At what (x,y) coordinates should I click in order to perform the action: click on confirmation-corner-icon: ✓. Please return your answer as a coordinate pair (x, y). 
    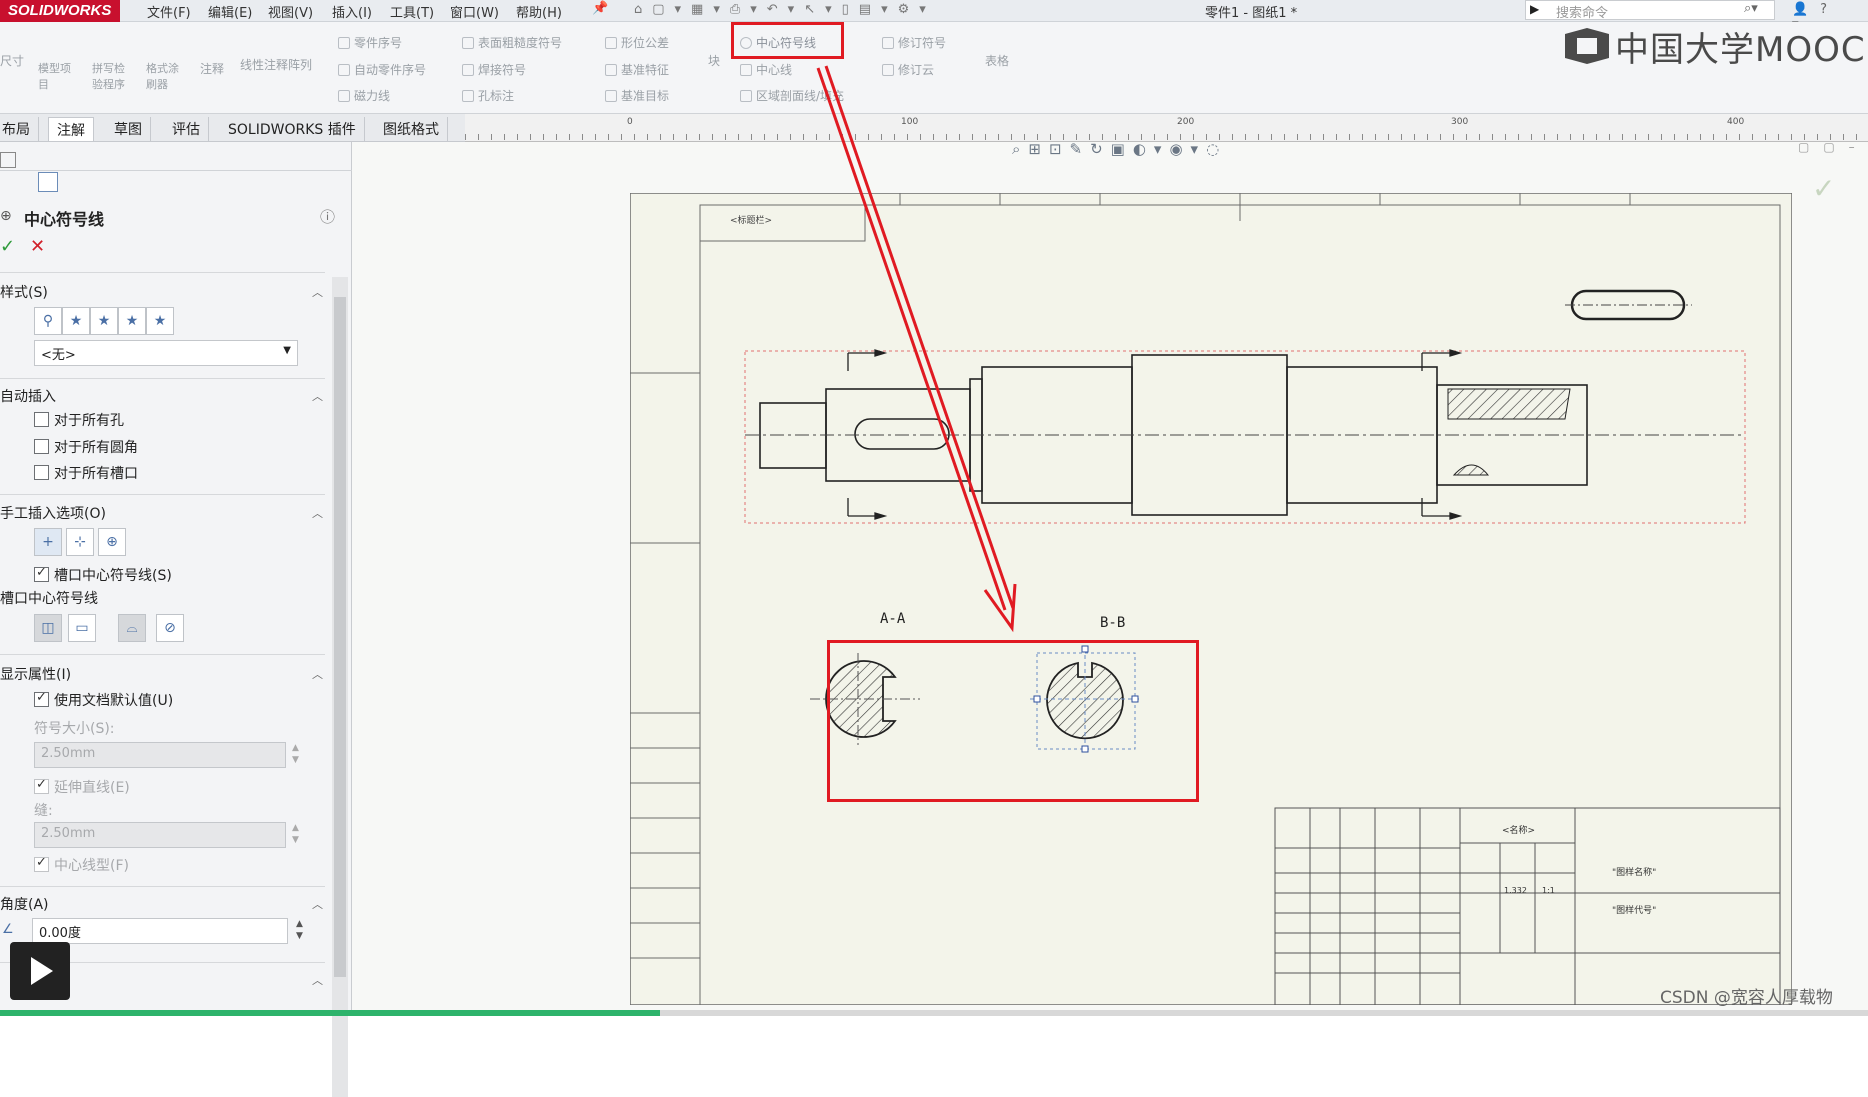
    Looking at the image, I should click on (1823, 188).